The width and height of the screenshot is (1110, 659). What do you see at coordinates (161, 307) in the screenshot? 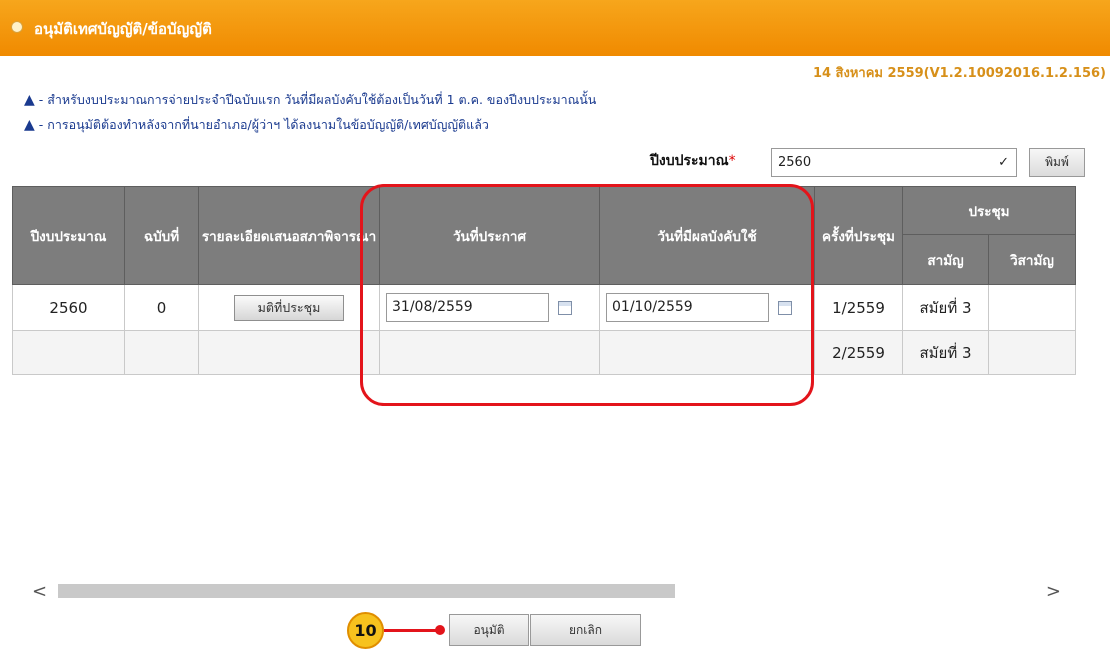
I see `cell-edition: 0` at bounding box center [161, 307].